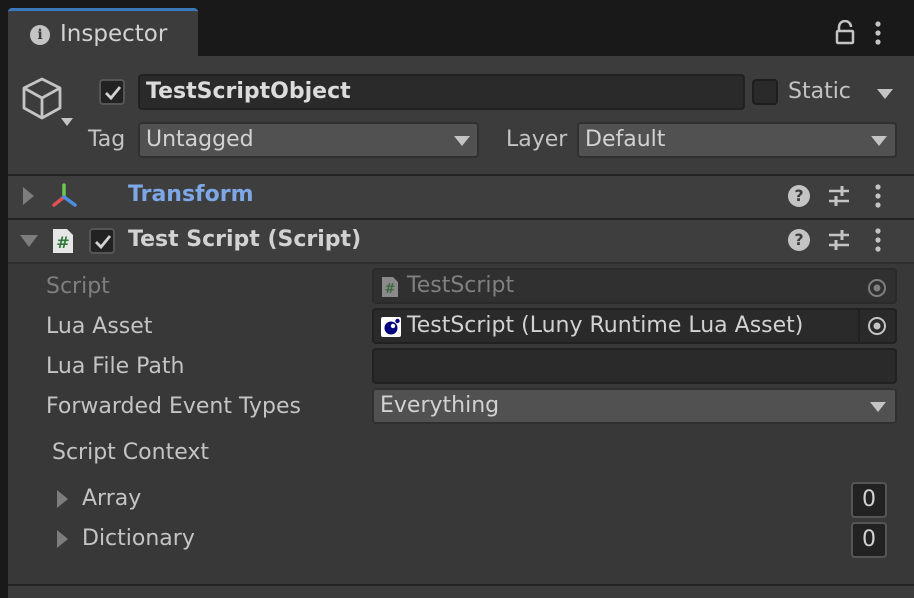  What do you see at coordinates (191, 194) in the screenshot?
I see `transform-title: Transform` at bounding box center [191, 194].